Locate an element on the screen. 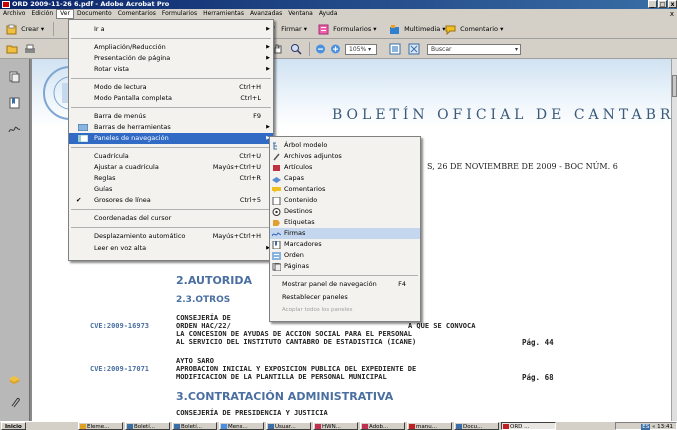 This screenshot has height=430, width=677. menu-edicion: Edición is located at coordinates (42, 14).